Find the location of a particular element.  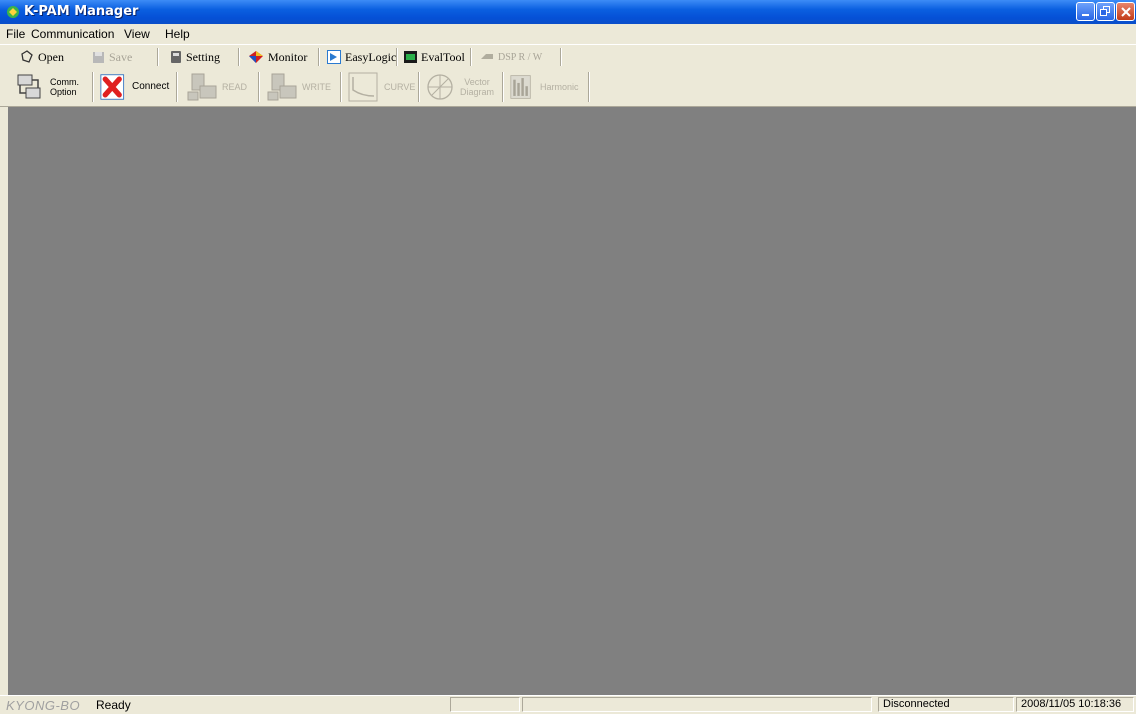

harmonic-icon is located at coordinates (520, 87).